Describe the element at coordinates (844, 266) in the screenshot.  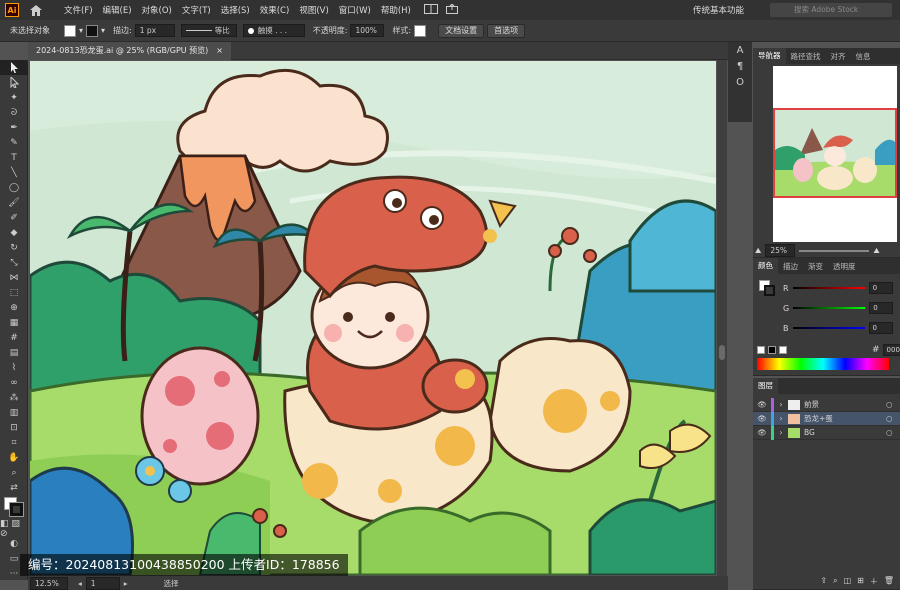
I see `tab-transparency: 透明度` at that location.